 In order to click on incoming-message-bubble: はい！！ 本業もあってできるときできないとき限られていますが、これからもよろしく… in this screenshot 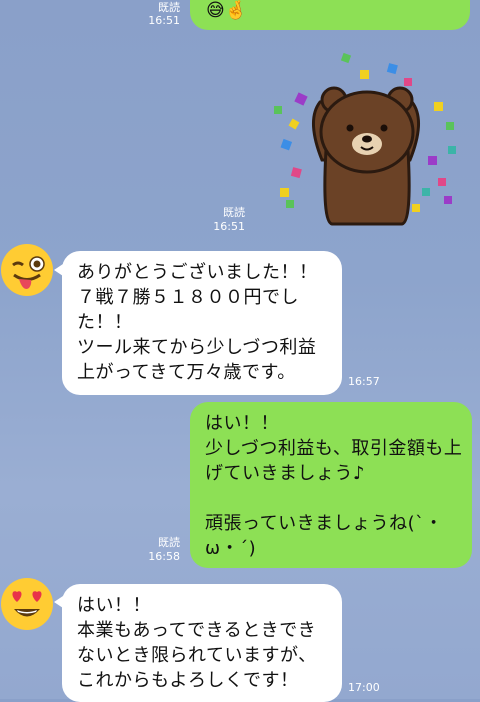, I will do `click(202, 643)`.